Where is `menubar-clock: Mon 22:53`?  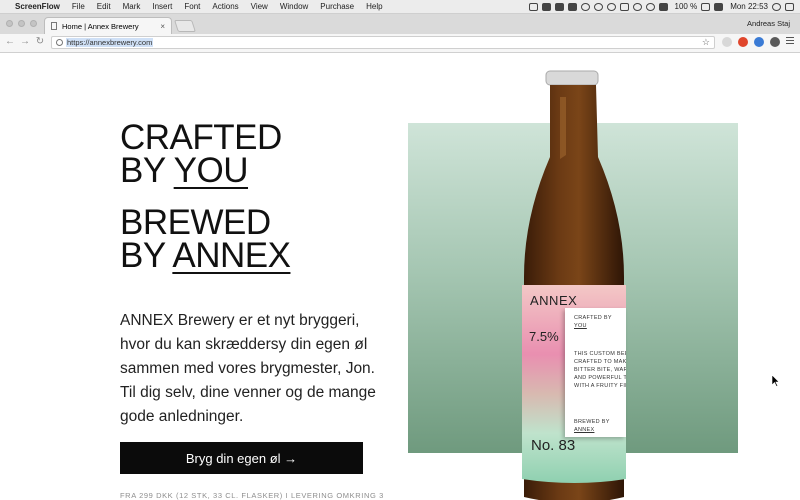
menubar-clock: Mon 22:53 is located at coordinates (749, 6).